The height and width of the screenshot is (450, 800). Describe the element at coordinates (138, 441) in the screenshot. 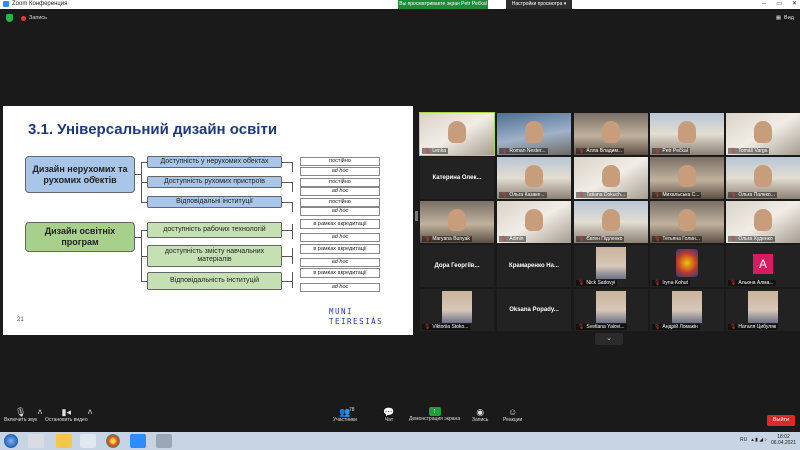

I see `zoom-taskbar-icon` at that location.